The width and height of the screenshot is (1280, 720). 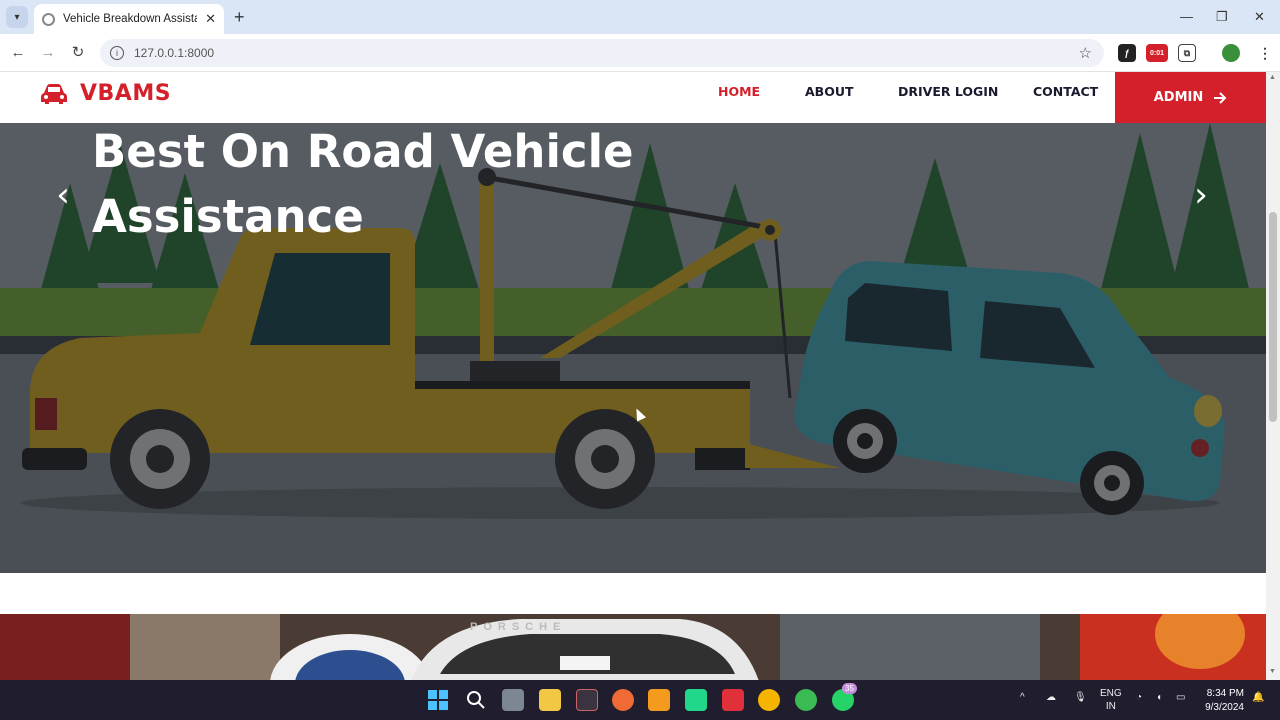 What do you see at coordinates (1080, 697) in the screenshot?
I see `microphone-icon: 🎙` at bounding box center [1080, 697].